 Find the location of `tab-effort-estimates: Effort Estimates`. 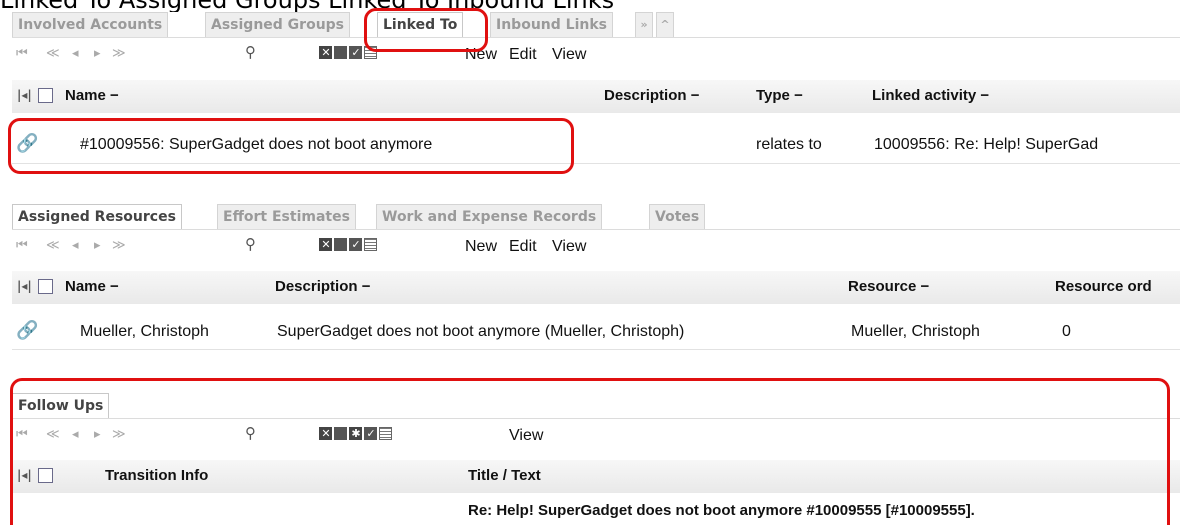

tab-effort-estimates: Effort Estimates is located at coordinates (286, 216).